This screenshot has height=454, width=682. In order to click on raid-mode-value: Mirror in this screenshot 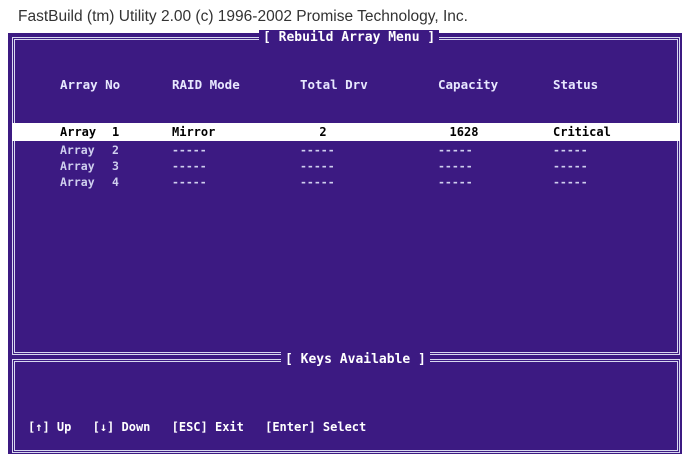, I will do `click(194, 132)`.